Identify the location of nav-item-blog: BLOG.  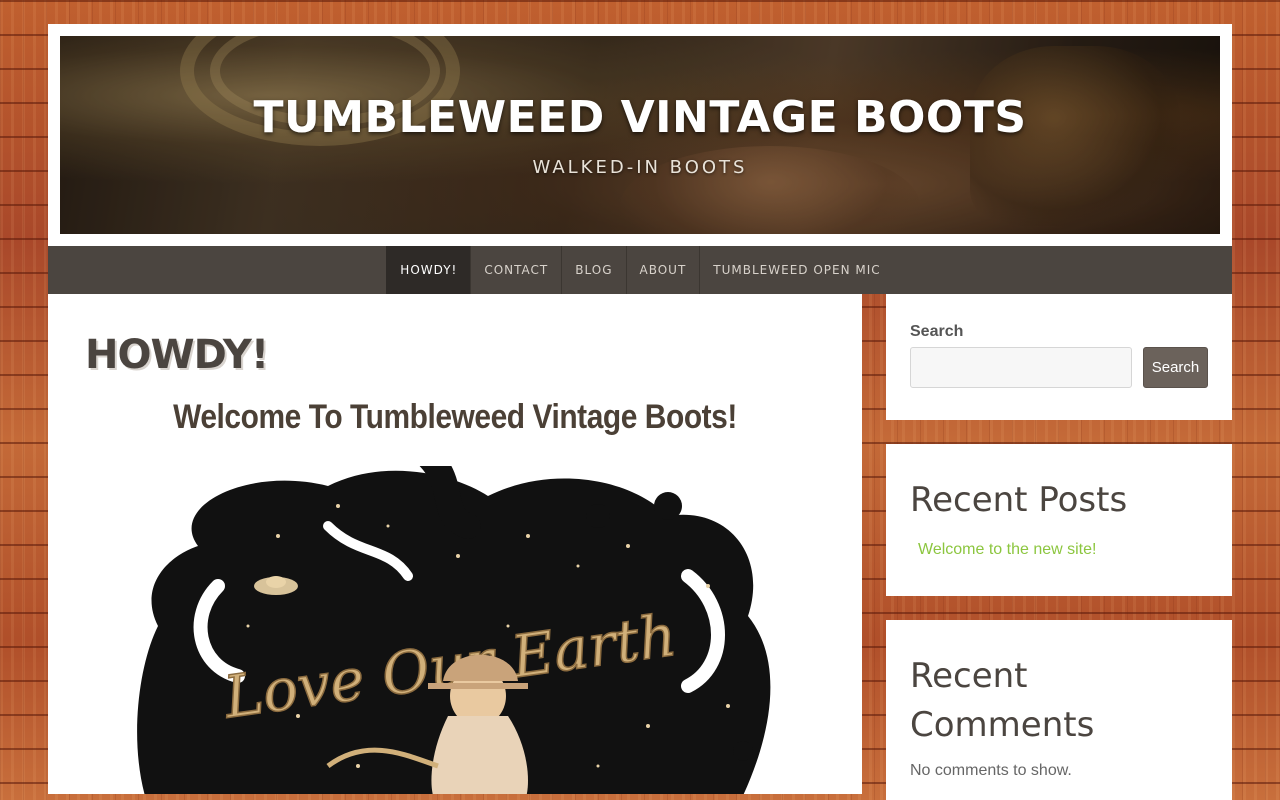
(593, 270).